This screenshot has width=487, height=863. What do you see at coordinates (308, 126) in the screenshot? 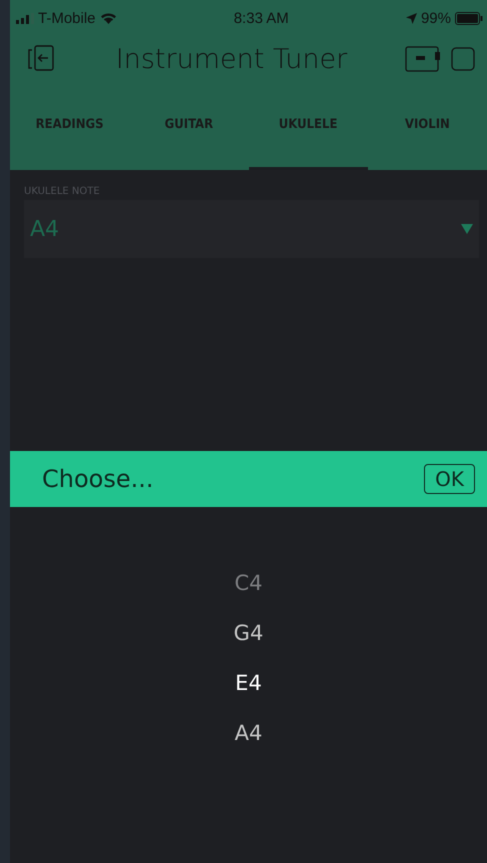
I see `tab: UKULELE` at bounding box center [308, 126].